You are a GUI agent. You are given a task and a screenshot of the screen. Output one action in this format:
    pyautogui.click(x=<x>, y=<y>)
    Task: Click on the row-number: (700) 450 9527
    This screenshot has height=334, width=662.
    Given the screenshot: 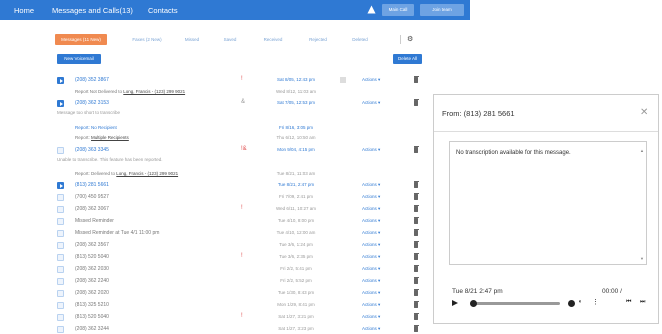 What is the action you would take?
    pyautogui.click(x=92, y=197)
    